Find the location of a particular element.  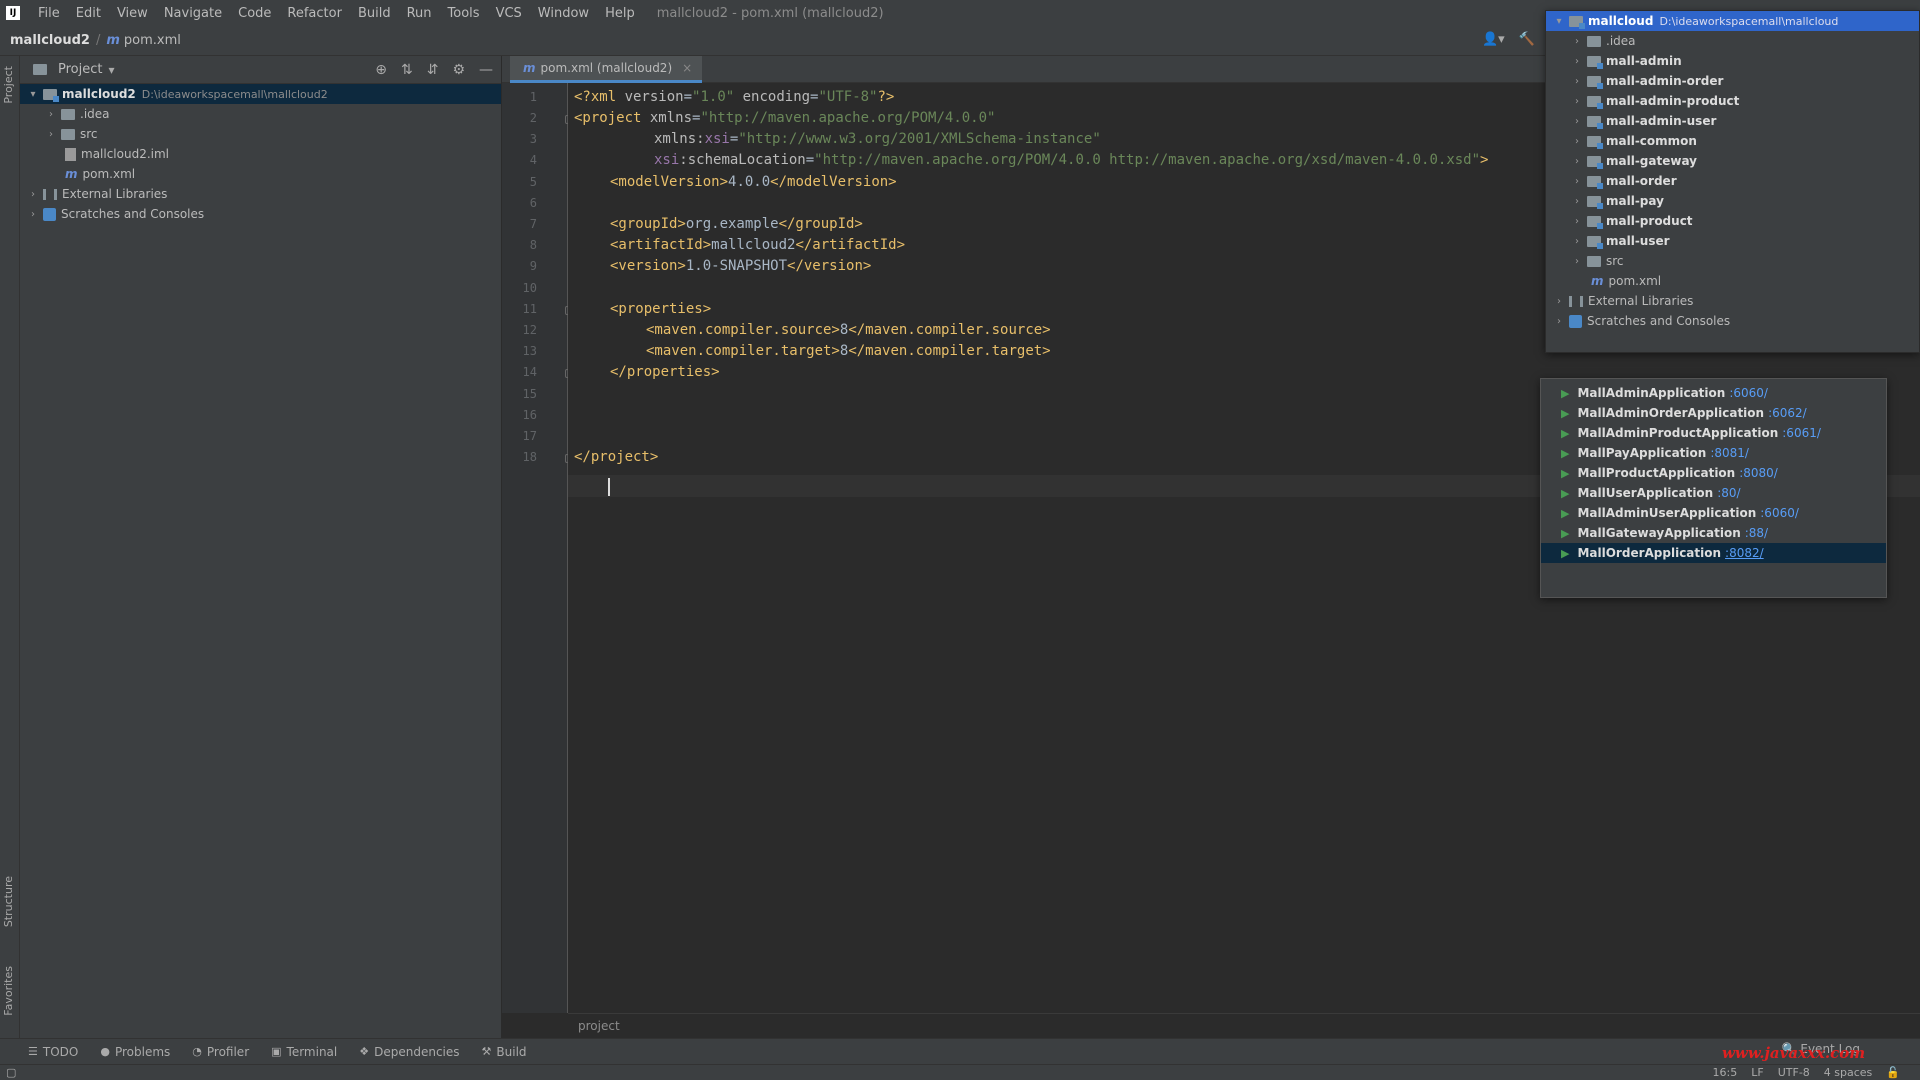

tool-button-terminal: ▣ Terminal is located at coordinates (304, 1052).